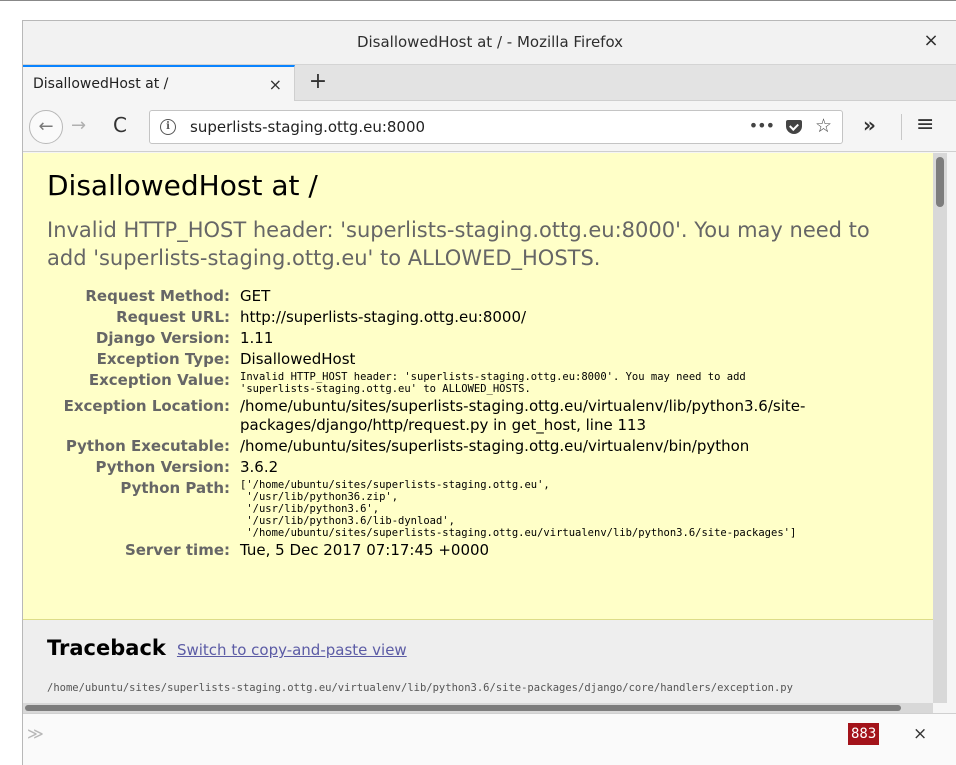 Image resolution: width=956 pixels, height=765 pixels. Describe the element at coordinates (162, 338) in the screenshot. I see `meta-label: Django Version:` at that location.